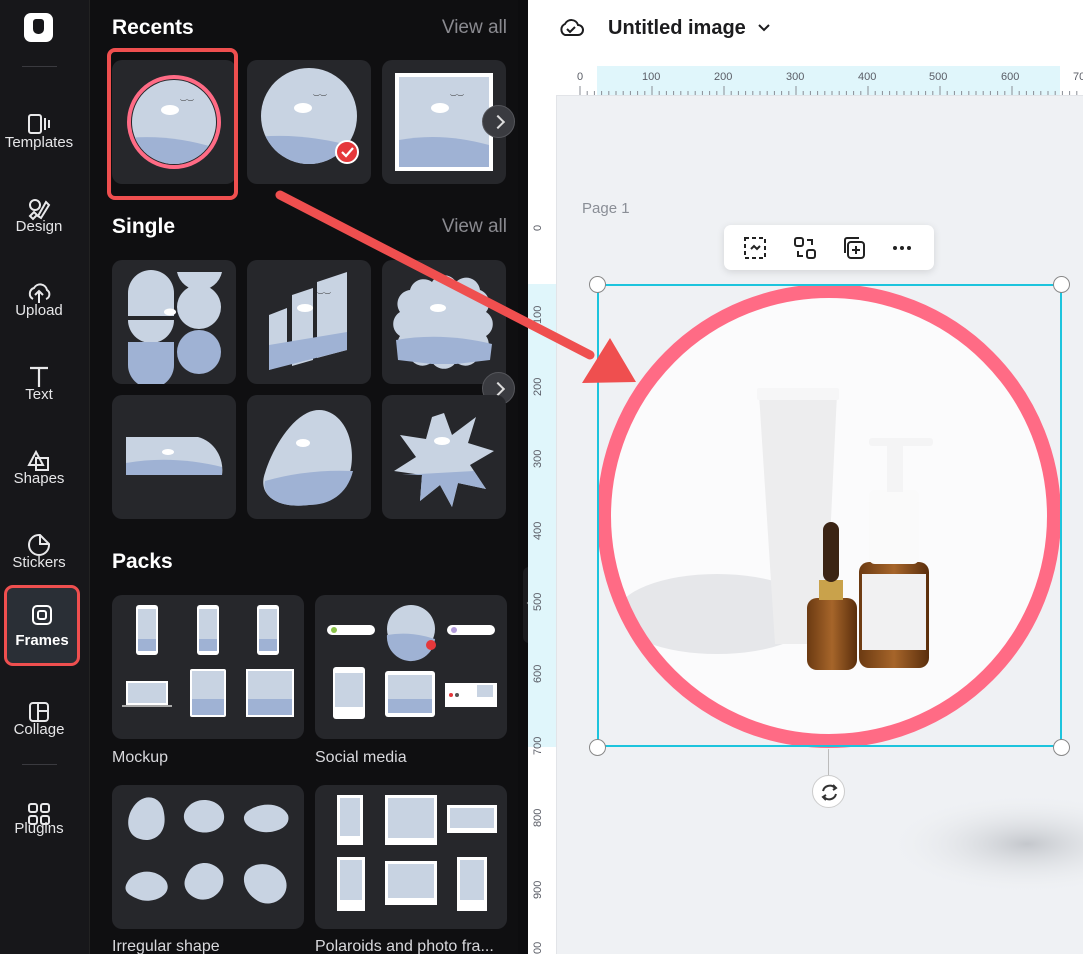 The image size is (1083, 954). I want to click on tab-shape-thumbnail, so click(174, 456).